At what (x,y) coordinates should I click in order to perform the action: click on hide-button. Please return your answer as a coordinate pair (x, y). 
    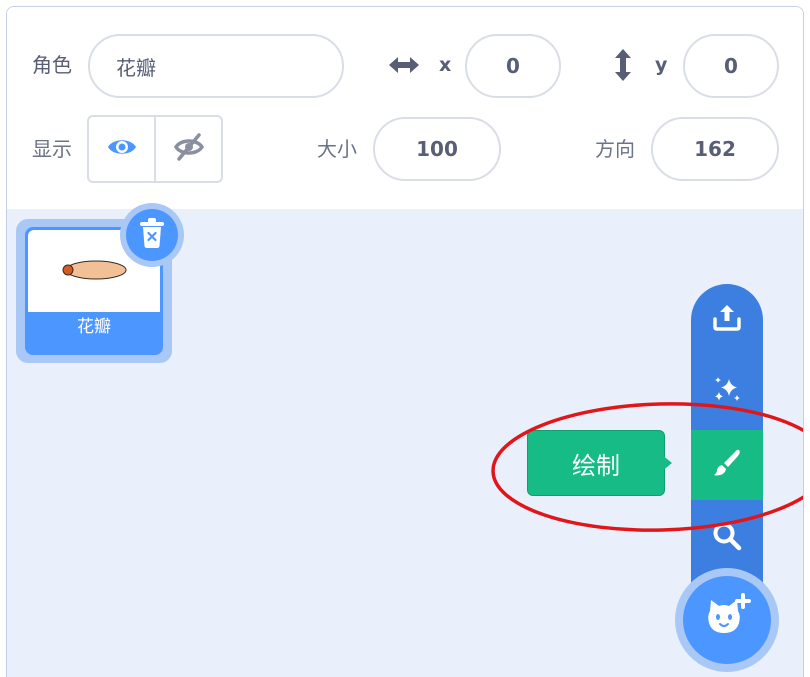
    Looking at the image, I should click on (187, 149).